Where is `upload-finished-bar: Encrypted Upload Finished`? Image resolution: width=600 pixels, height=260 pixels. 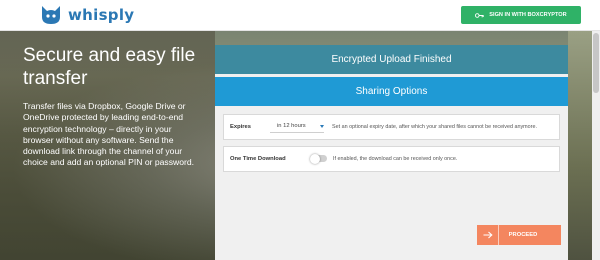
upload-finished-bar: Encrypted Upload Finished is located at coordinates (391, 59).